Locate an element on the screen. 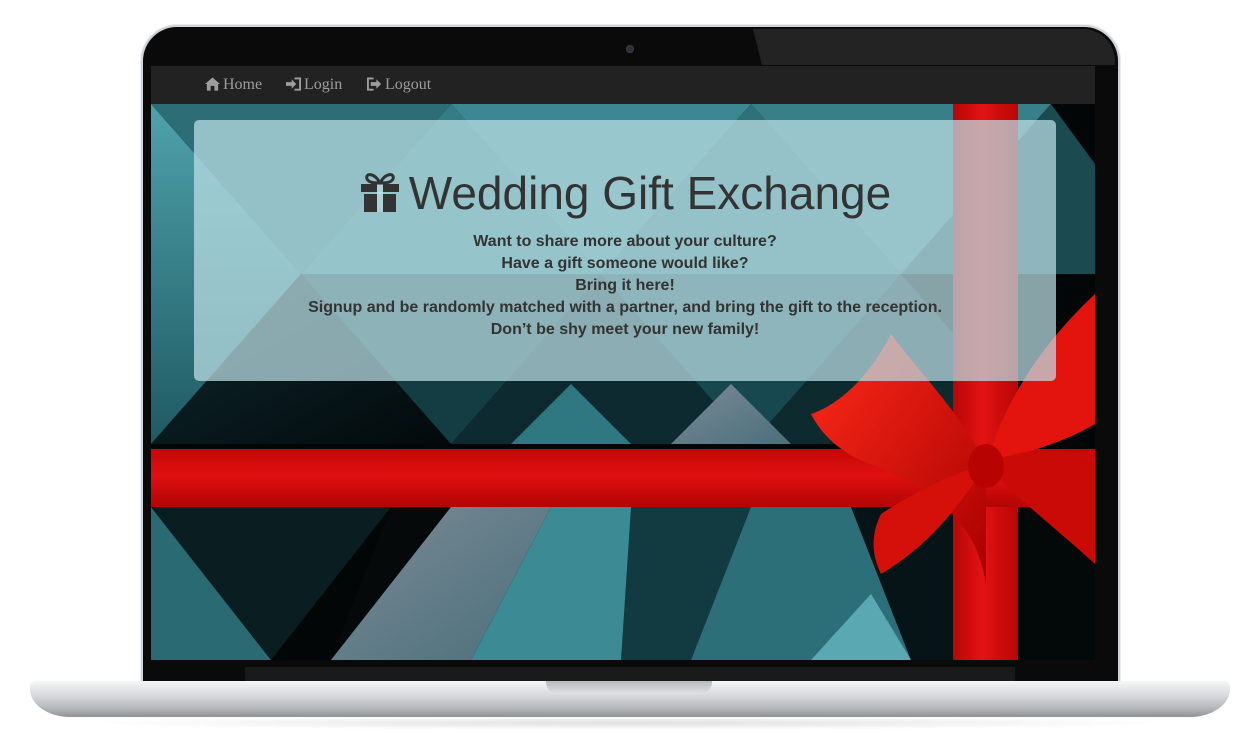 The image size is (1260, 756). page-title-text: Wedding Gift Exchange is located at coordinates (650, 193).